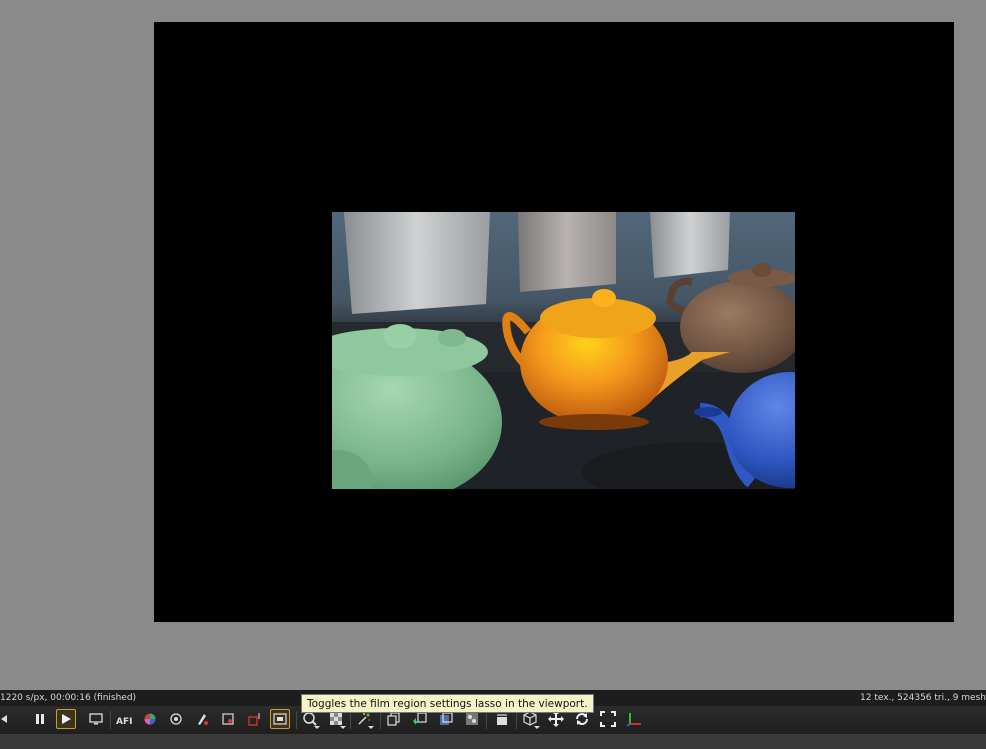 The width and height of the screenshot is (986, 749). What do you see at coordinates (202, 719) in the screenshot?
I see `object-picker-icon` at bounding box center [202, 719].